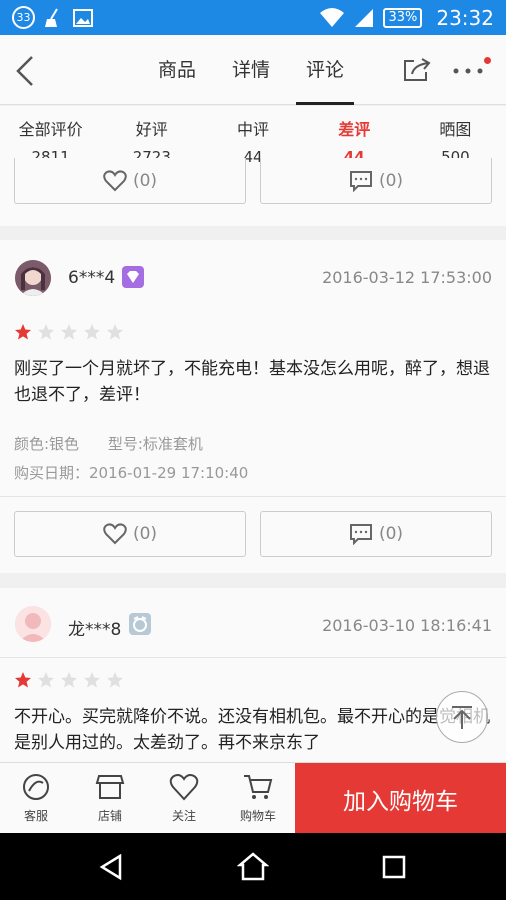  What do you see at coordinates (36, 787) in the screenshot?
I see `headset-icon` at bounding box center [36, 787].